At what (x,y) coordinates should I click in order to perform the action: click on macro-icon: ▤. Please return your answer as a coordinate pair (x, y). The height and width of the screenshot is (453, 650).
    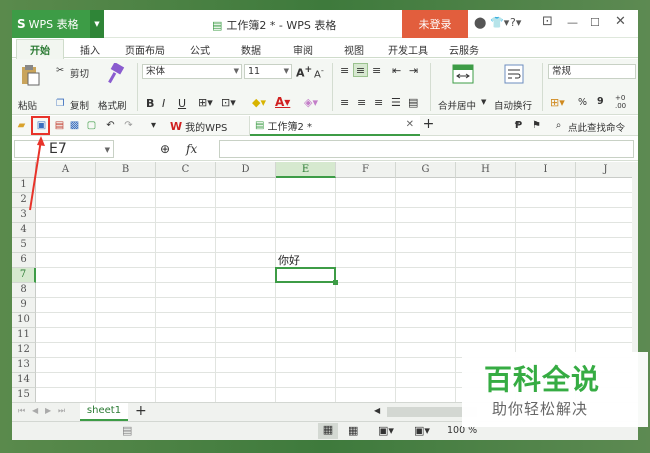
    Looking at the image, I should click on (127, 430).